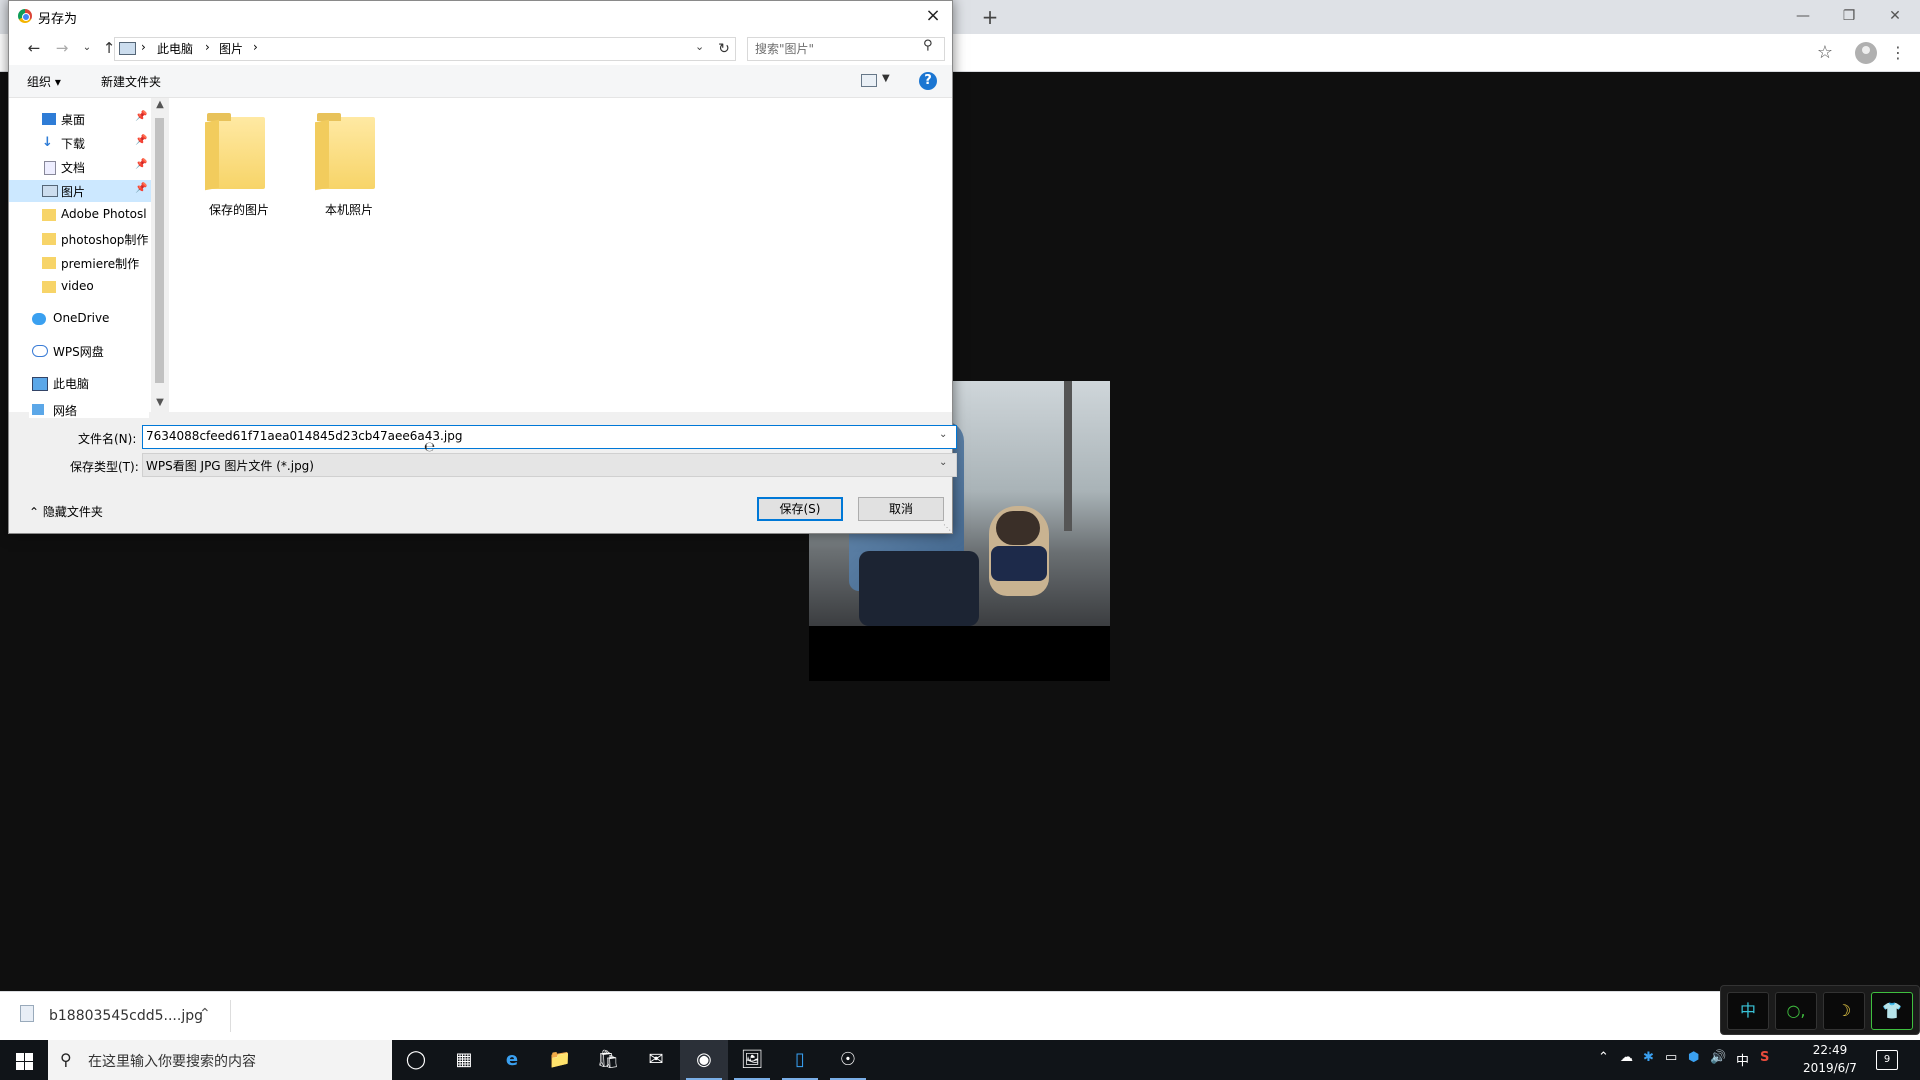  What do you see at coordinates (89, 411) in the screenshot?
I see `nav-item-network-visible: 网络` at bounding box center [89, 411].